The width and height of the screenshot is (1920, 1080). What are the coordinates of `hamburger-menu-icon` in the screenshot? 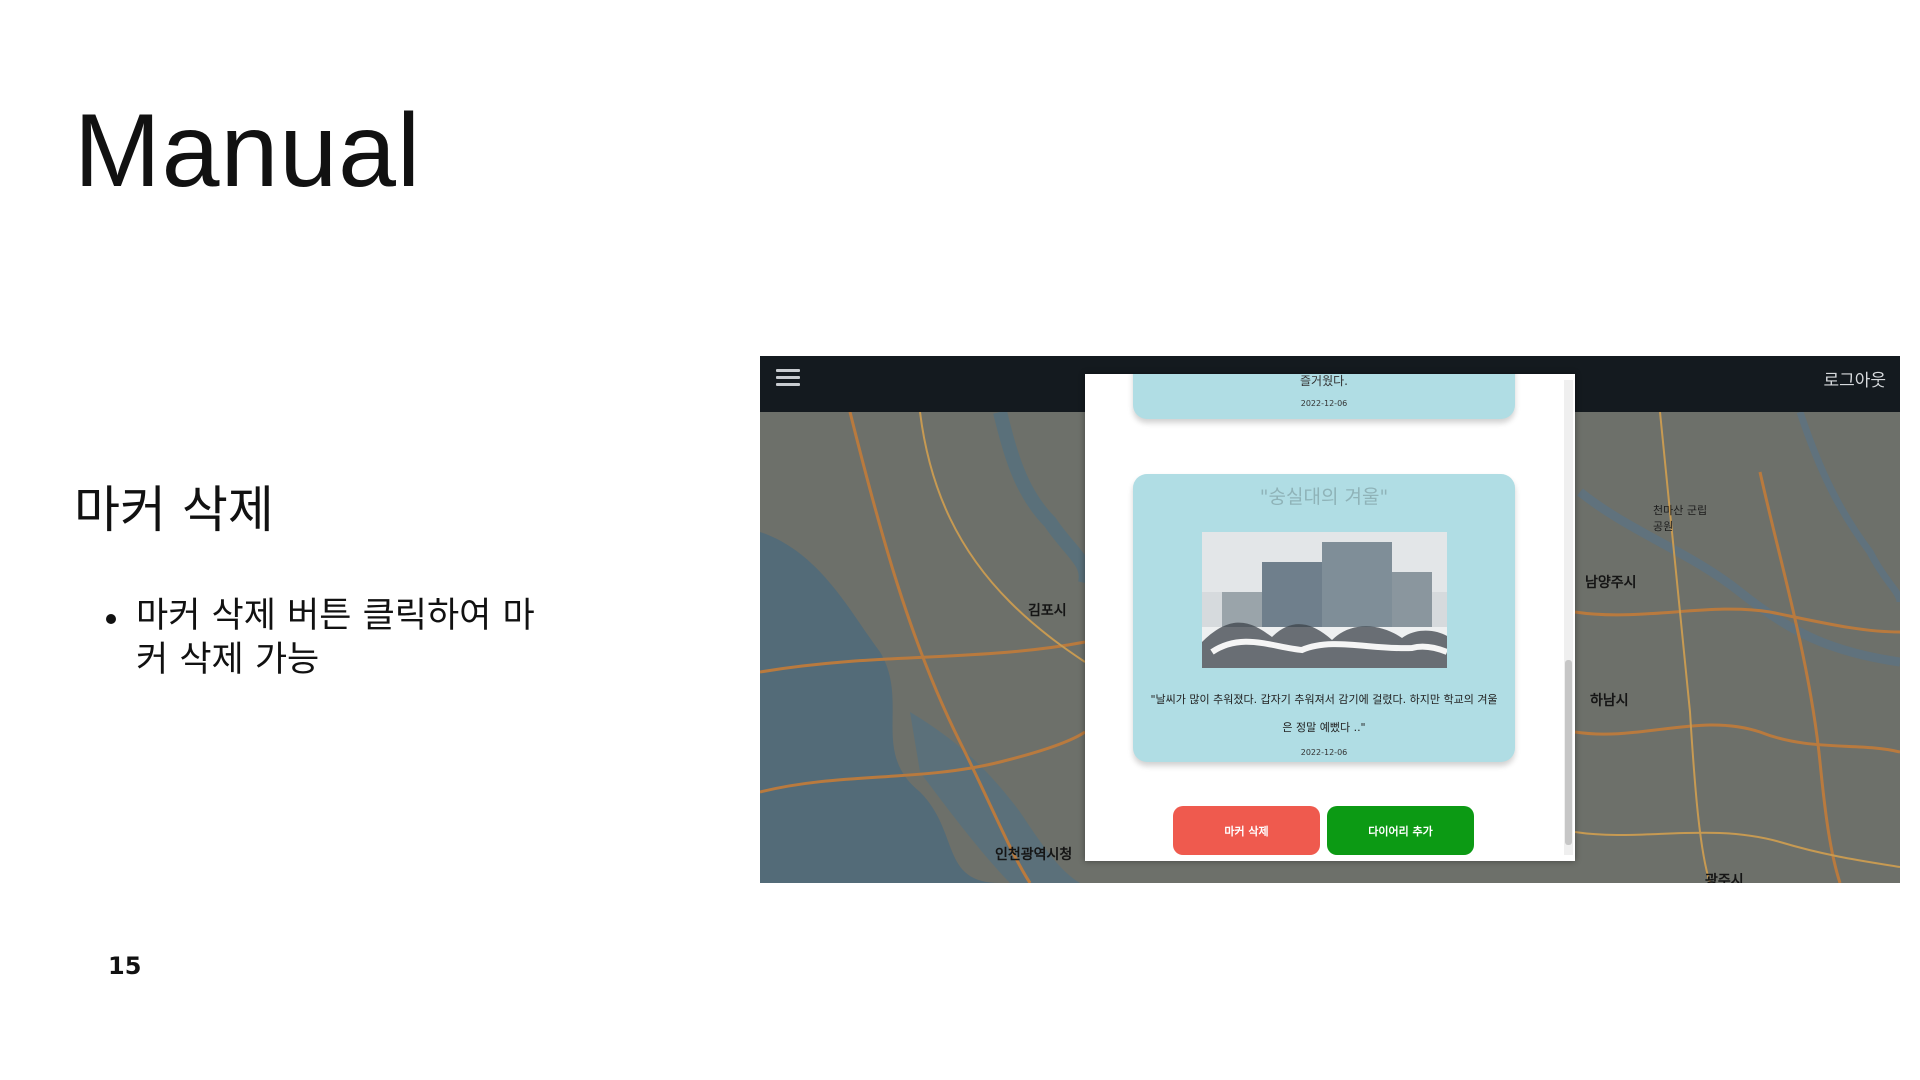 It's located at (788, 377).